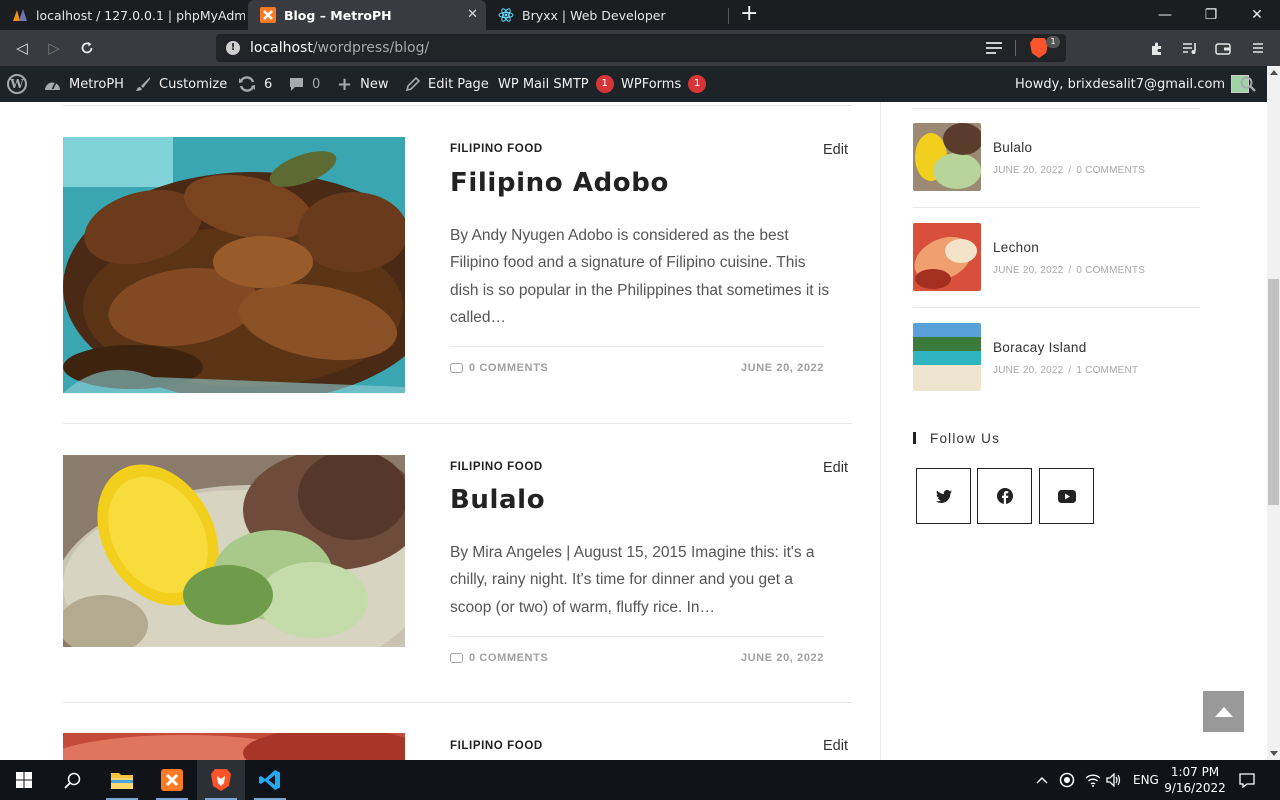  What do you see at coordinates (965, 438) in the screenshot?
I see `follow-us-label: Follow Us` at bounding box center [965, 438].